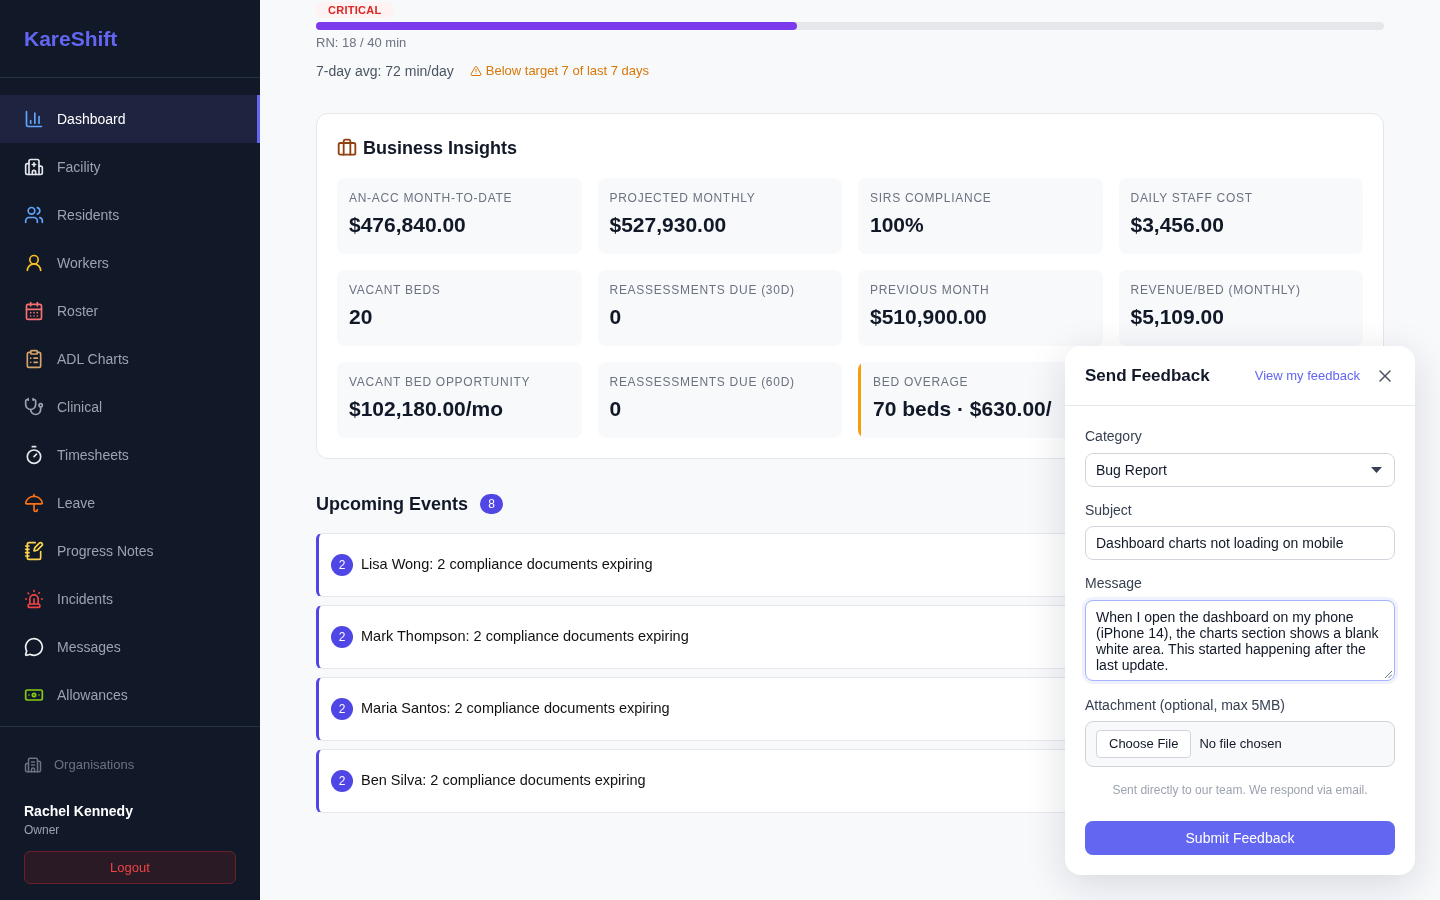 This screenshot has width=1440, height=900. Describe the element at coordinates (492, 504) in the screenshot. I see `count-badge: 8` at that location.